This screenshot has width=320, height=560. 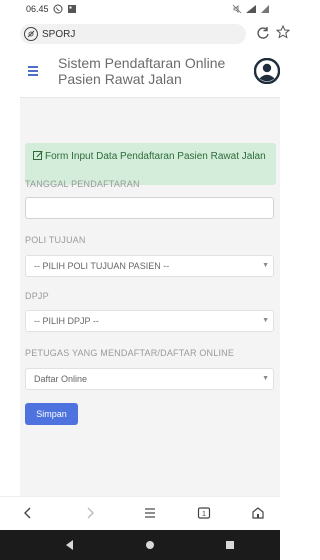 I want to click on dpjp-label: DPJP, so click(x=37, y=296).